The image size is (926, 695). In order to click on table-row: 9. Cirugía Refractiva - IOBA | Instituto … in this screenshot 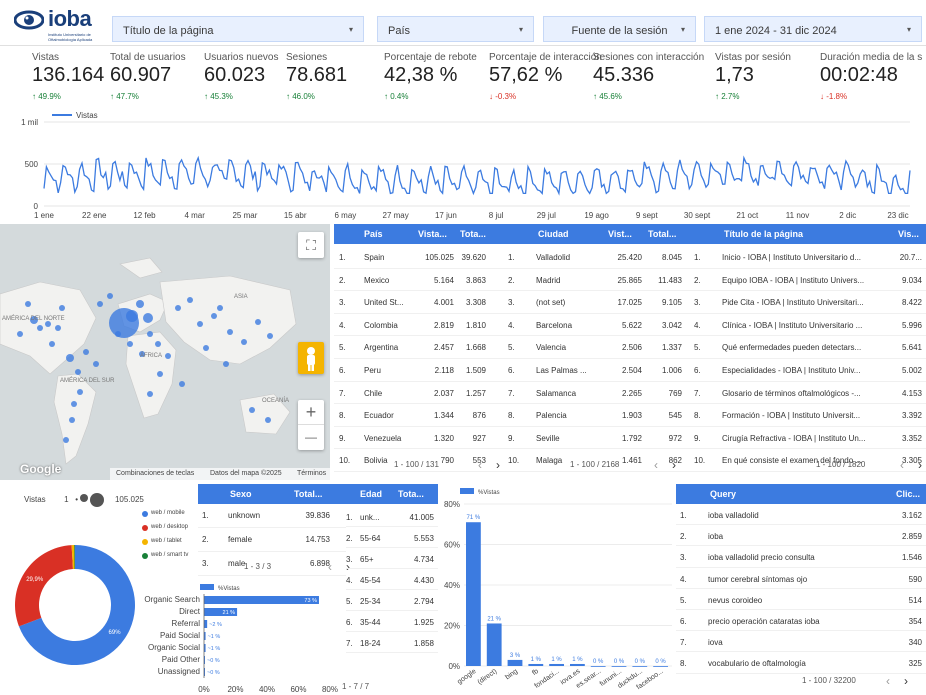, I will do `click(809, 438)`.